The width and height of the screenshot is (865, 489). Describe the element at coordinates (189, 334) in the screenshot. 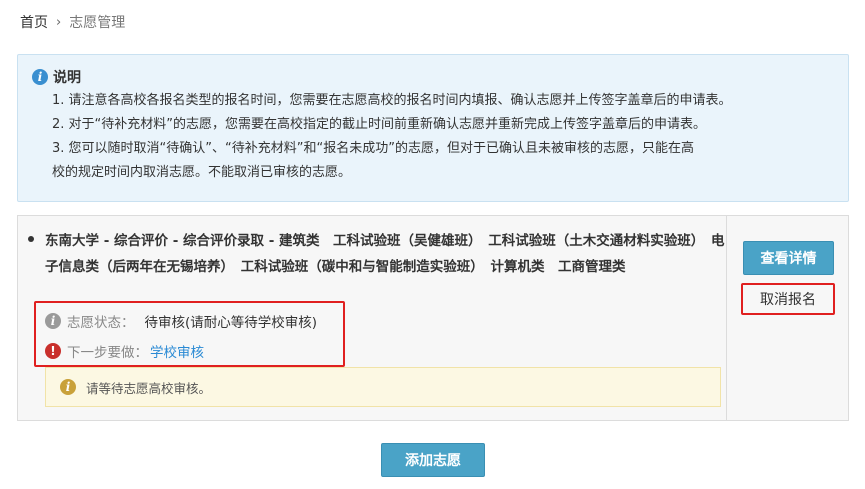

I see `status-highlight-box` at that location.